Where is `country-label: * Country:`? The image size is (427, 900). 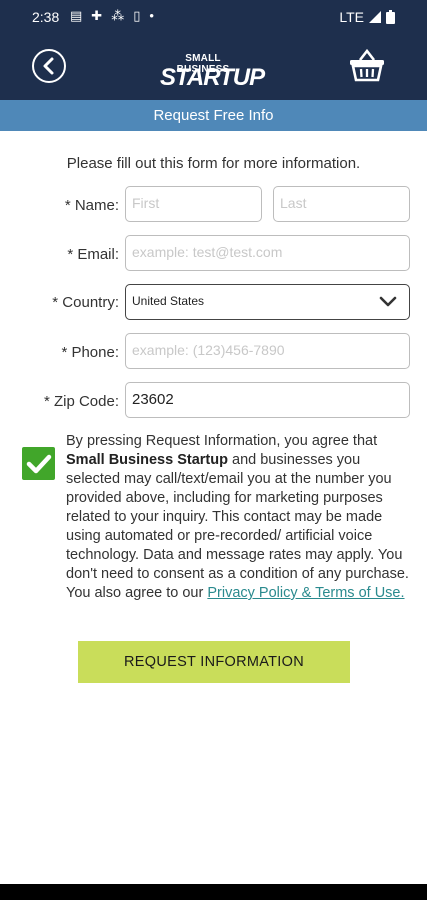 country-label: * Country: is located at coordinates (85, 302).